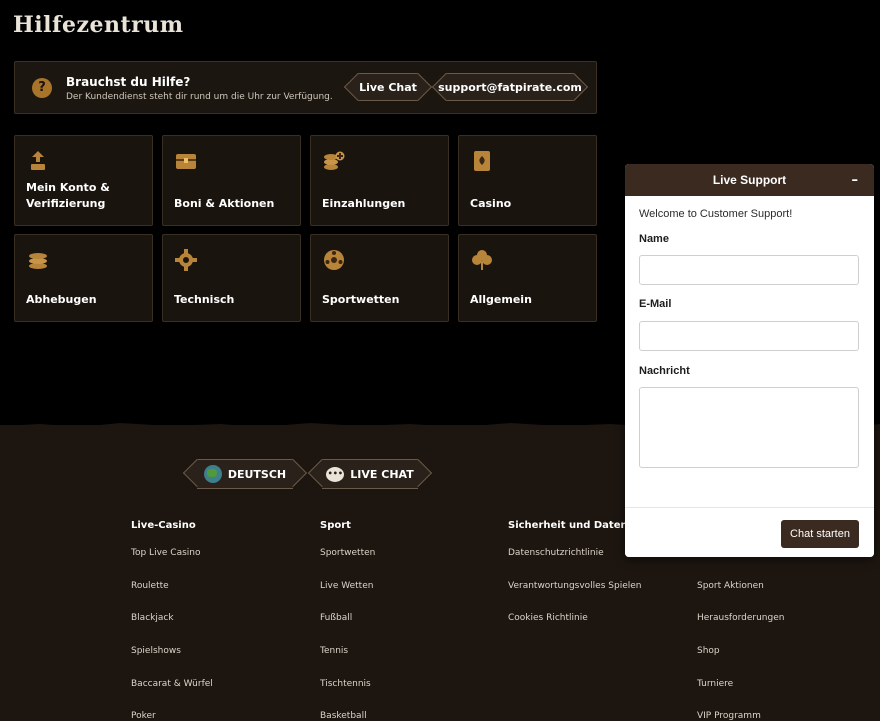 The height and width of the screenshot is (721, 880). What do you see at coordinates (491, 203) in the screenshot?
I see `category-label: Casino` at bounding box center [491, 203].